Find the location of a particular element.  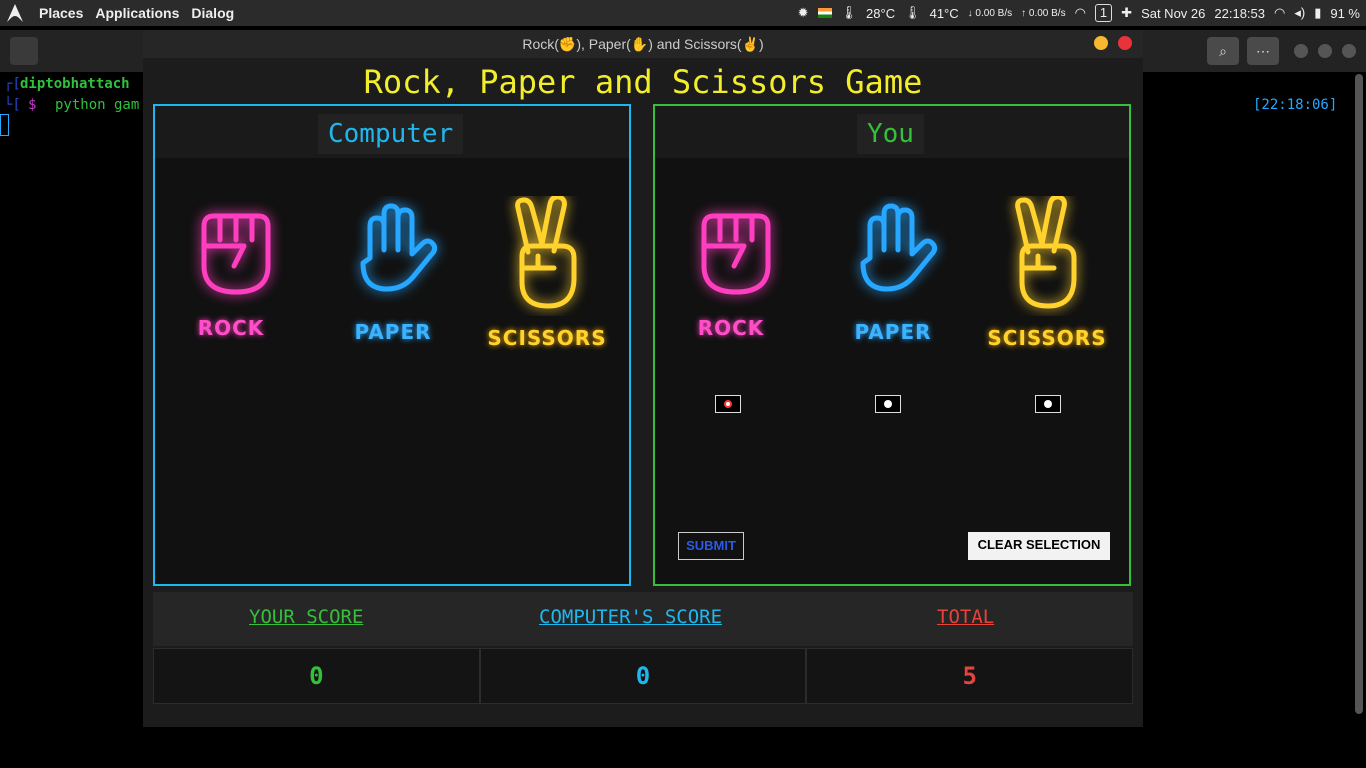

computer-score-label: COMPUTER'S SCORE is located at coordinates (631, 617).